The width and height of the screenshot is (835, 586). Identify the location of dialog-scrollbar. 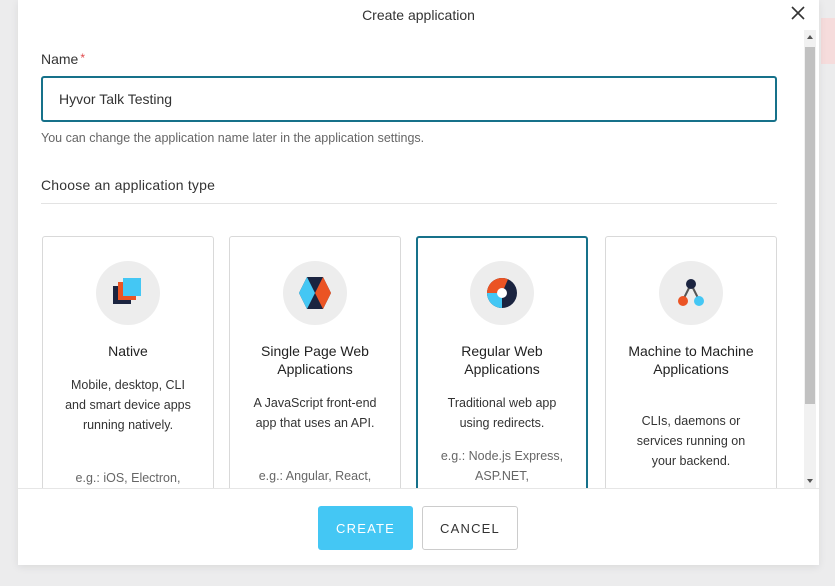
(810, 259).